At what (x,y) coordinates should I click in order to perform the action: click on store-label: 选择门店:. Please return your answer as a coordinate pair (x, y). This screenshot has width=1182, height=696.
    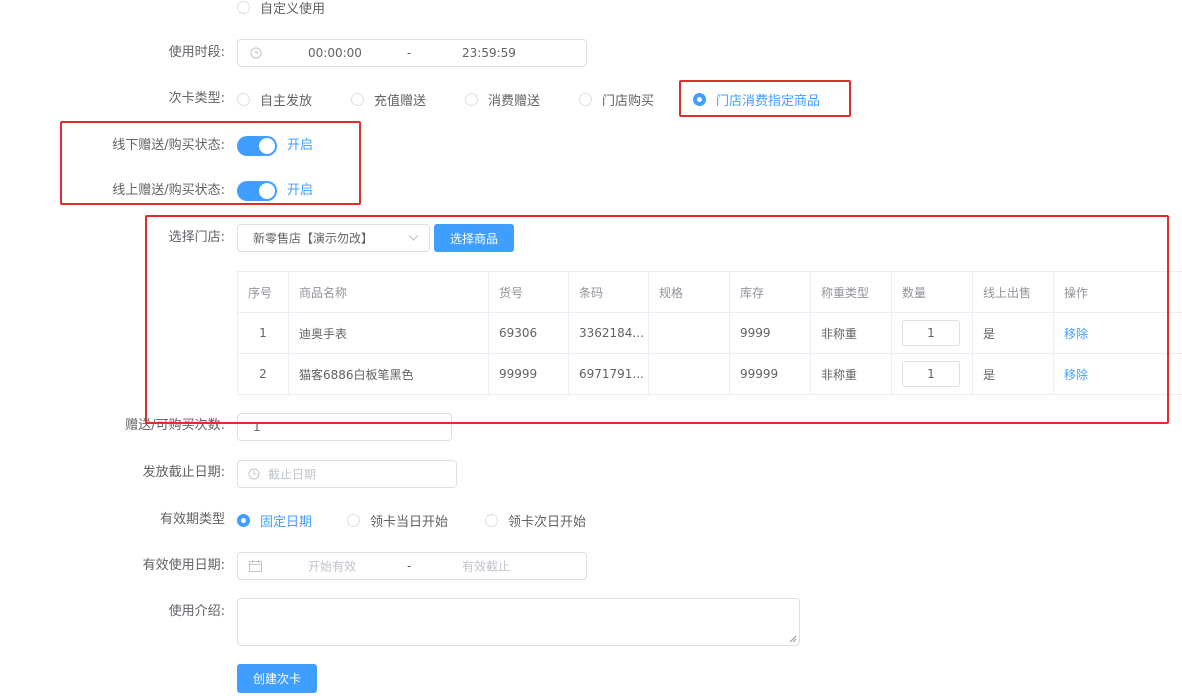
    Looking at the image, I should click on (196, 237).